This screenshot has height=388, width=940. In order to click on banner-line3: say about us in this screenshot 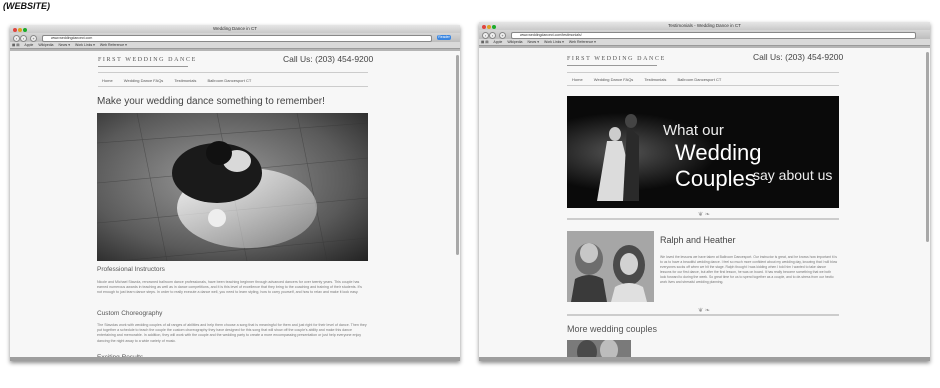, I will do `click(793, 175)`.